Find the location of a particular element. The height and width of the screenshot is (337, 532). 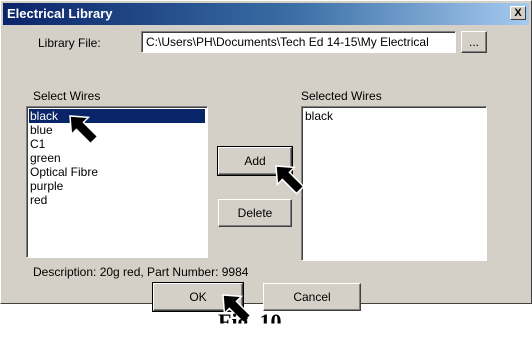

list-item: red is located at coordinates (117, 200).